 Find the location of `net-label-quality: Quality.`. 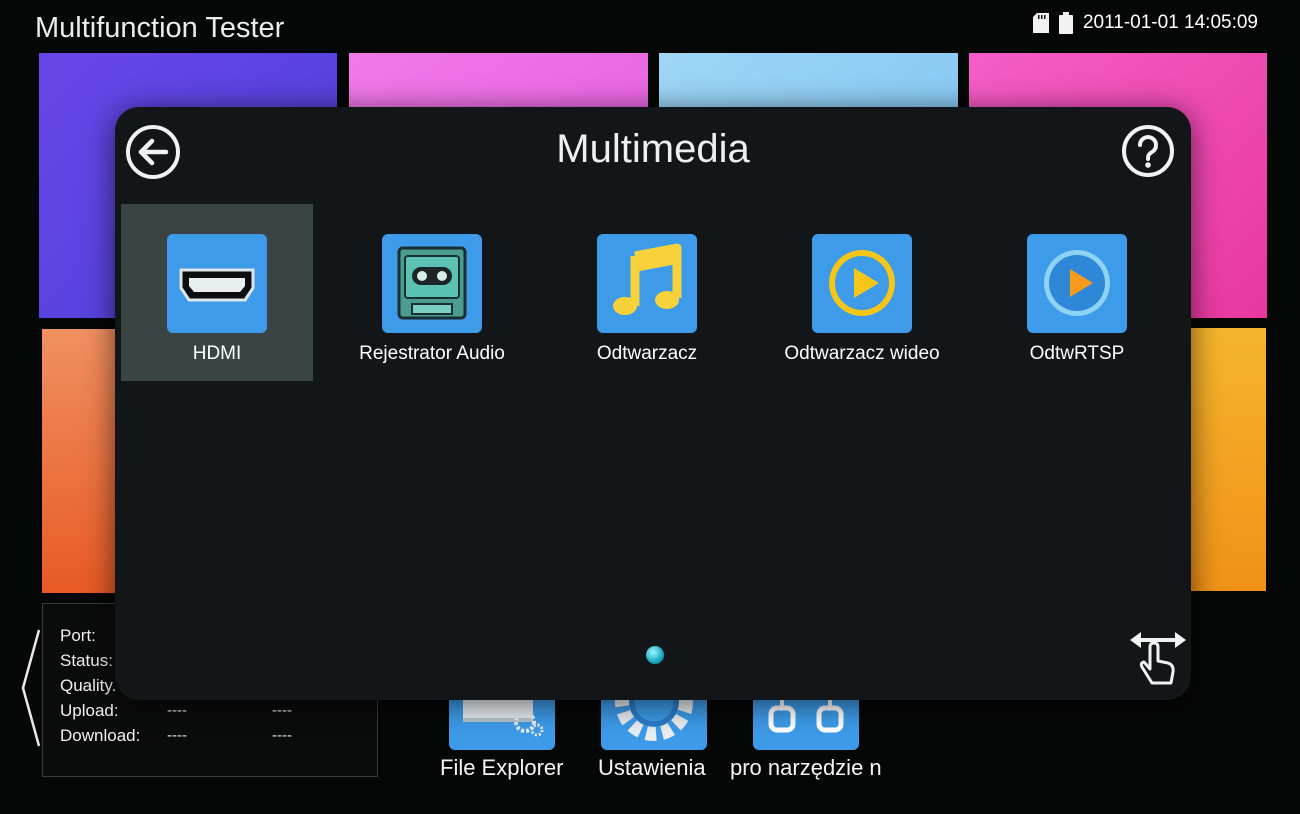

net-label-quality: Quality. is located at coordinates (88, 685).